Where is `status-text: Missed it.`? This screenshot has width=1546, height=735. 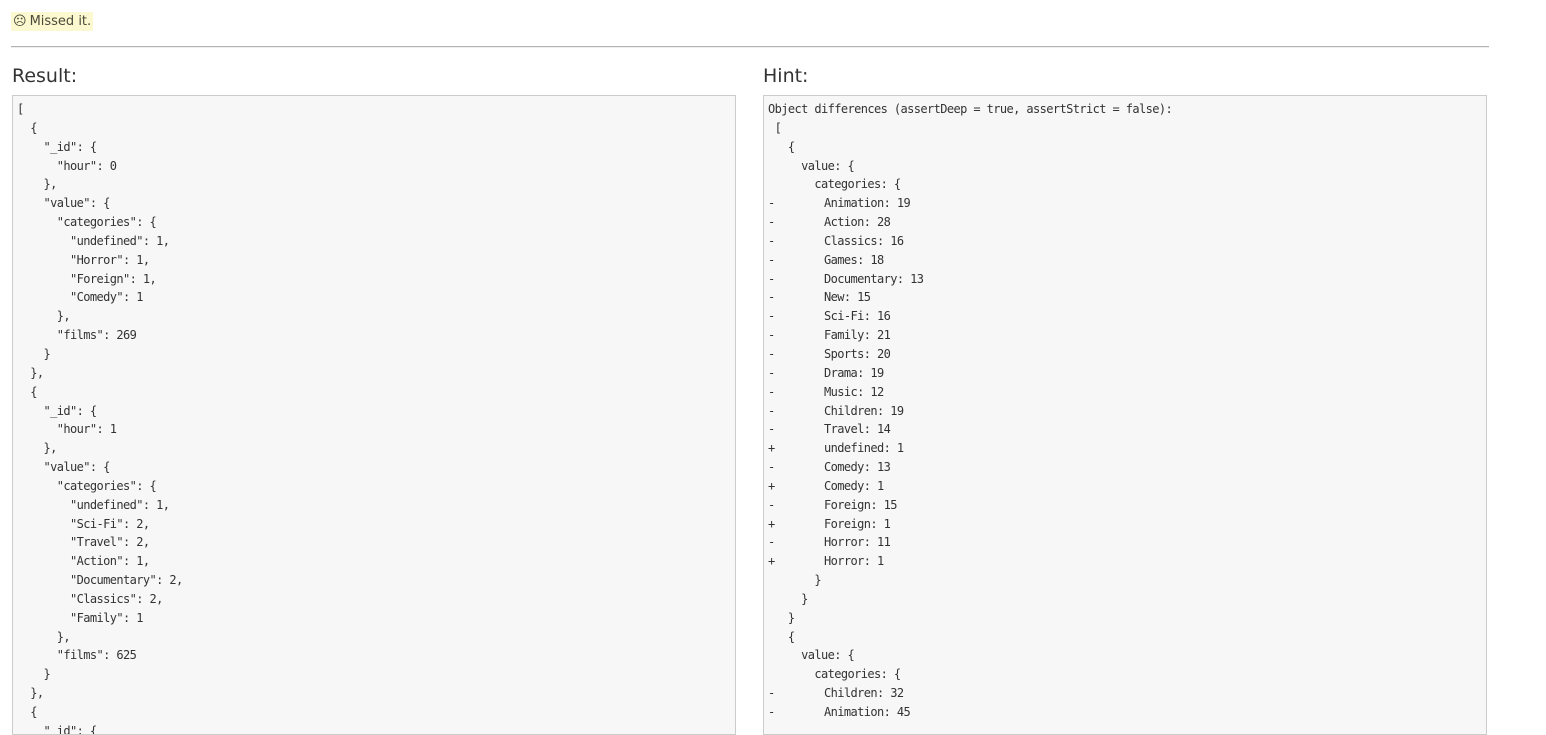 status-text: Missed it. is located at coordinates (60, 21).